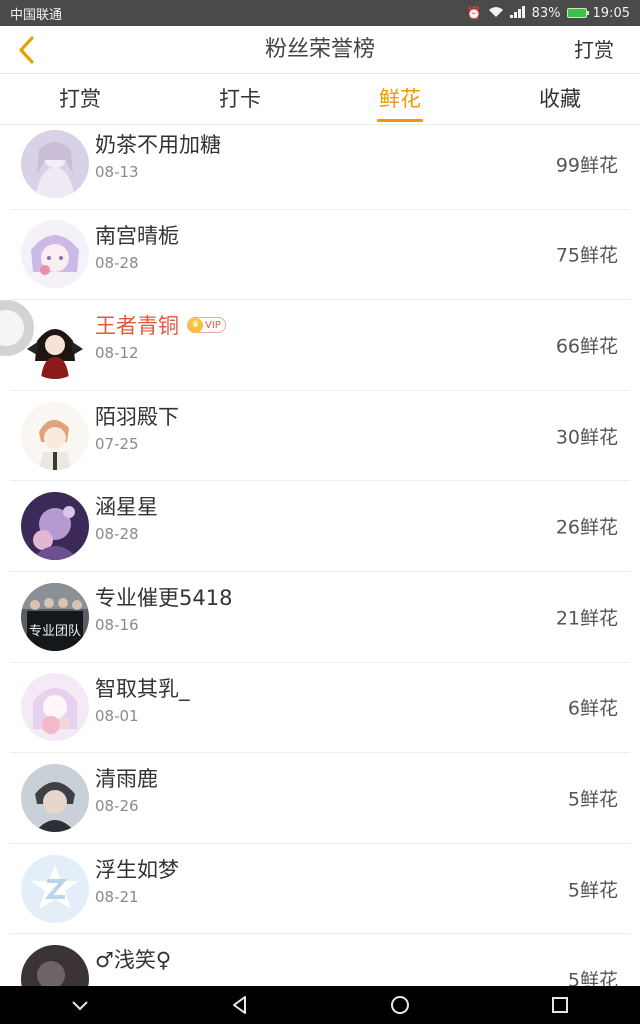 The width and height of the screenshot is (640, 1024). I want to click on fan-name: 浮生如梦, so click(137, 869).